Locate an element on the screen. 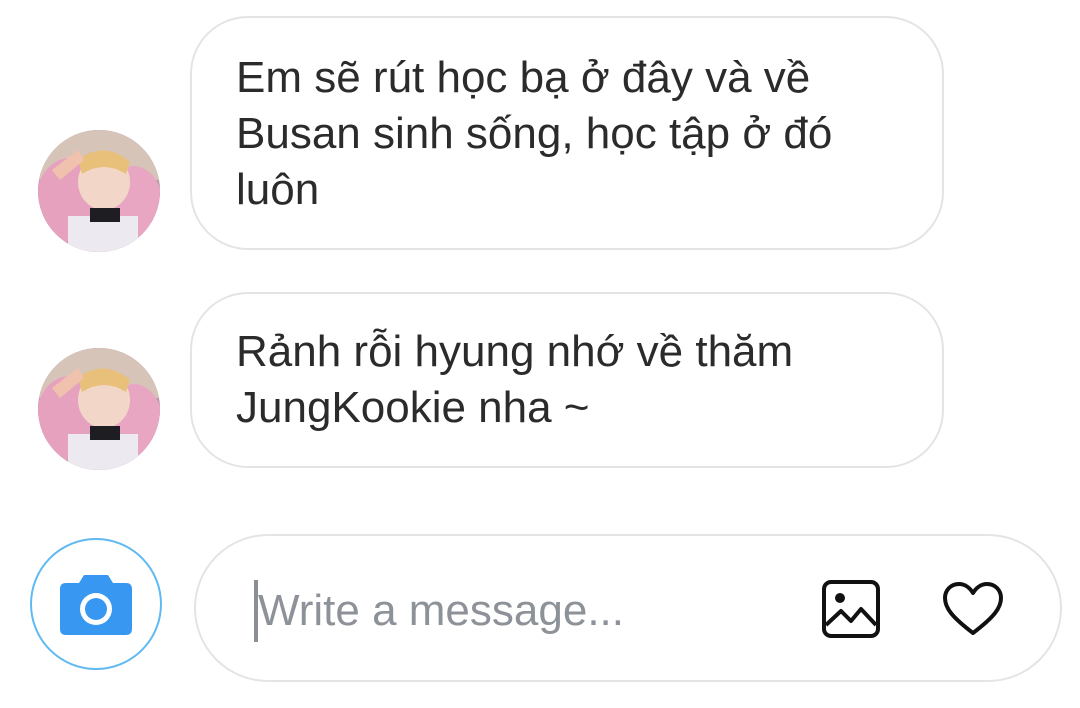 This screenshot has height=708, width=1080. message-input is located at coordinates (528, 611).